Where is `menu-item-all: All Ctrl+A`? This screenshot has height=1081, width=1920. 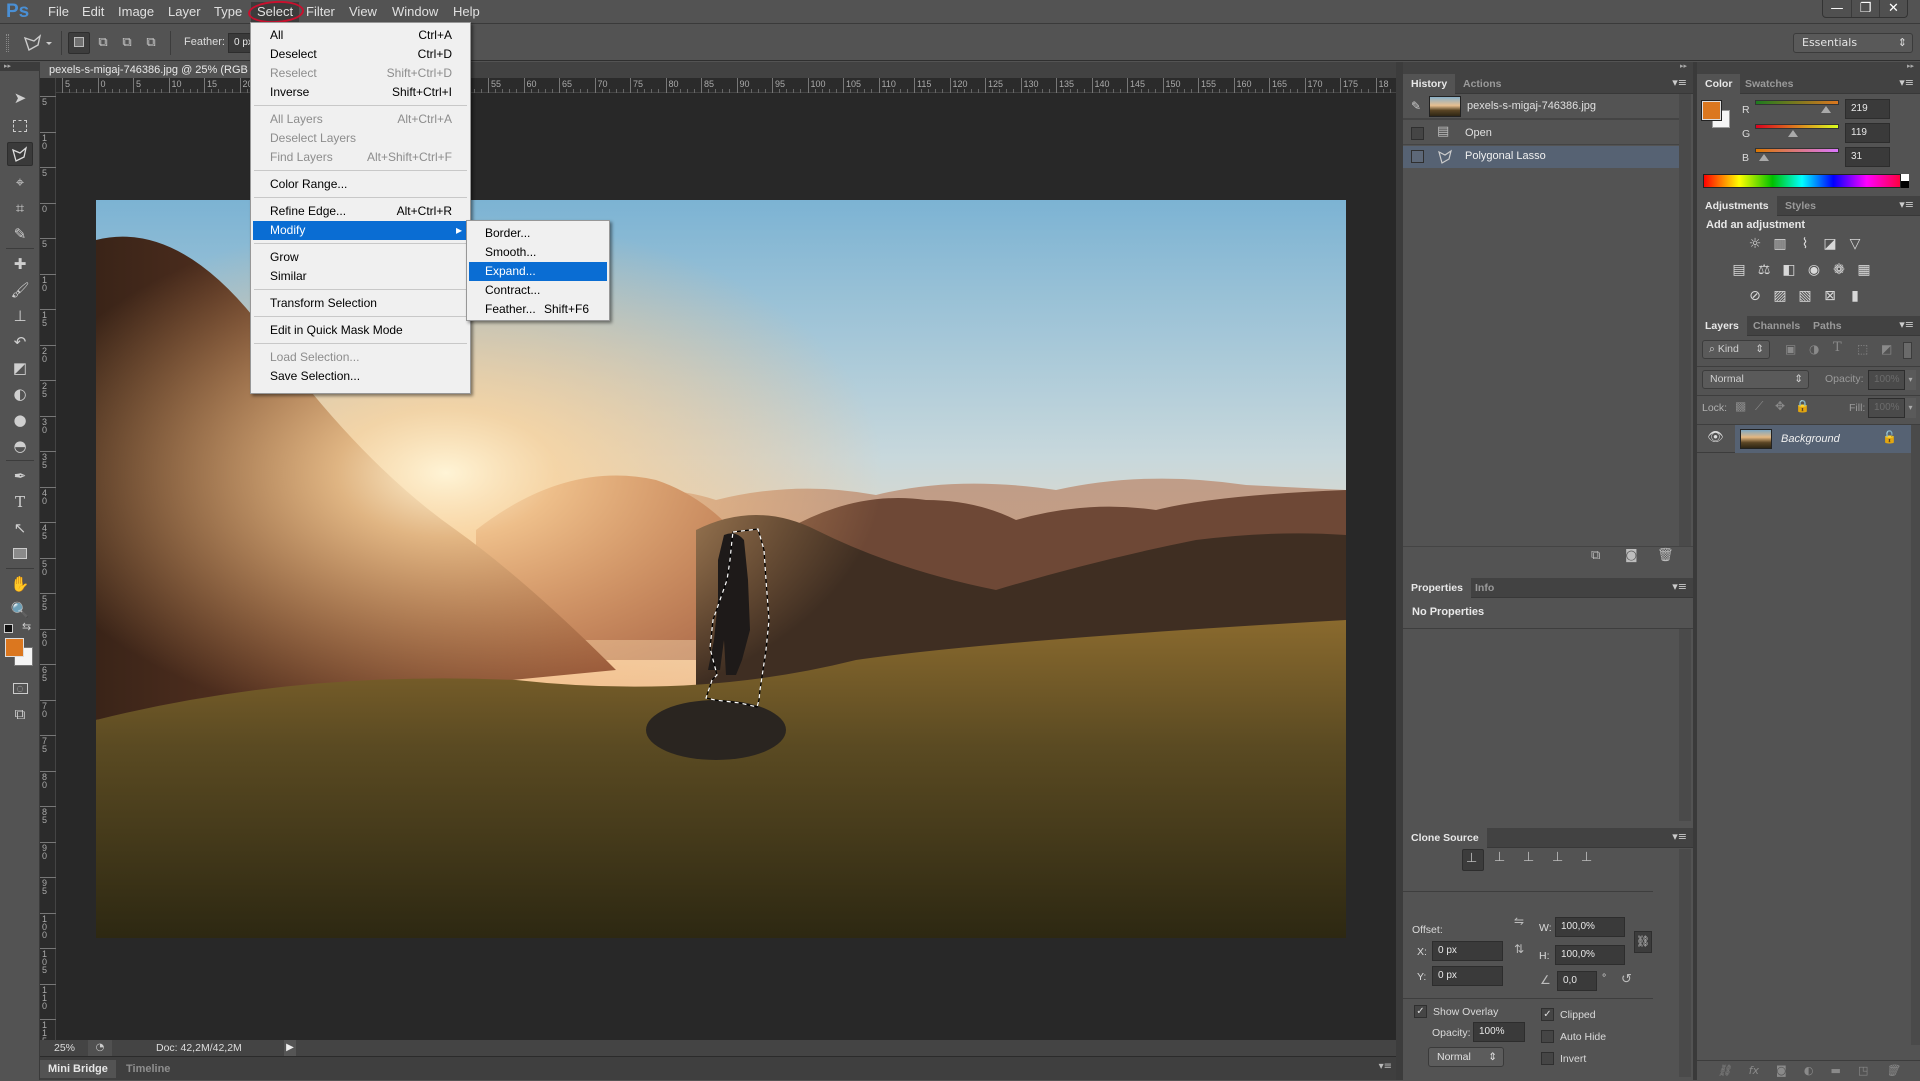 menu-item-all: All Ctrl+A is located at coordinates (360, 35).